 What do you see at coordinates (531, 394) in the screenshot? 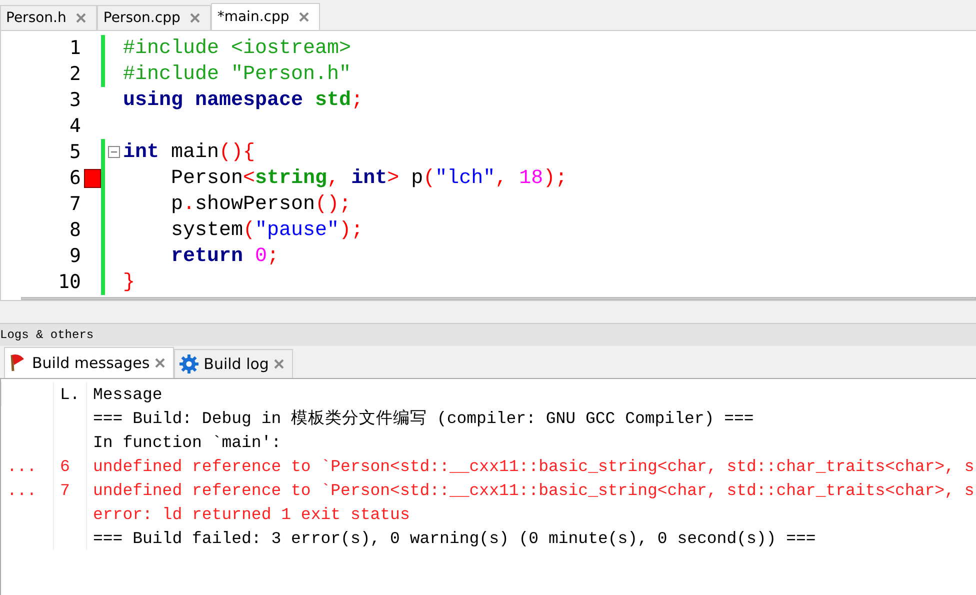
I see `column-header: Message` at bounding box center [531, 394].